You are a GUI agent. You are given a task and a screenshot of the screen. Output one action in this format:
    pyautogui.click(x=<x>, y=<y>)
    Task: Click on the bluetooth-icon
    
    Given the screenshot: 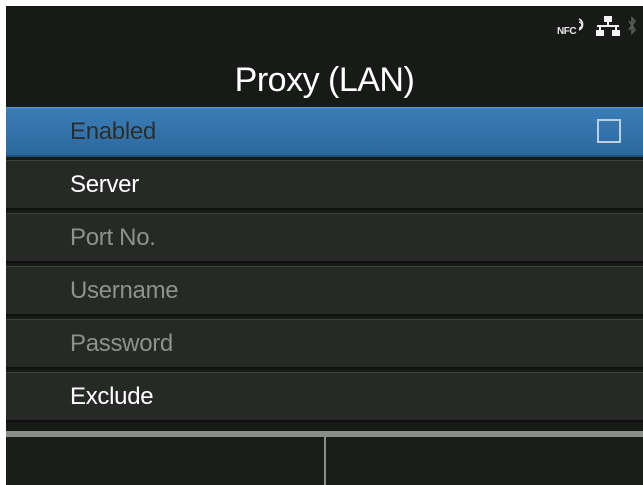 What is the action you would take?
    pyautogui.click(x=632, y=28)
    